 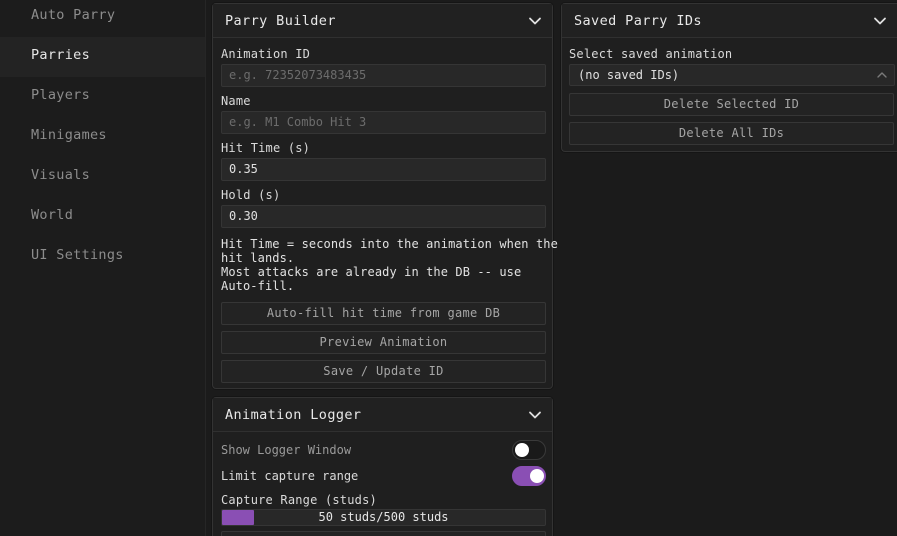 What do you see at coordinates (383, 216) in the screenshot?
I see `hold-input: 0.30` at bounding box center [383, 216].